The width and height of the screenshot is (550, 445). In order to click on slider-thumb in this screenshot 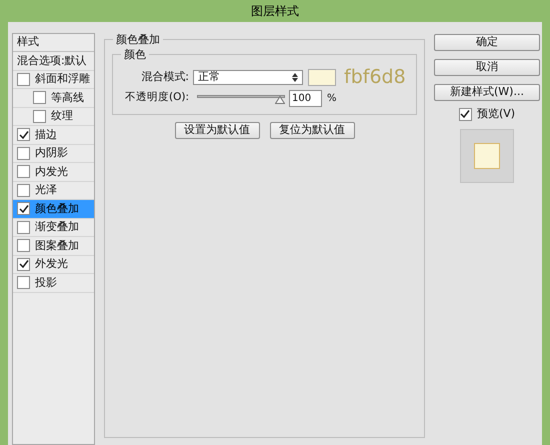, I will do `click(280, 100)`.